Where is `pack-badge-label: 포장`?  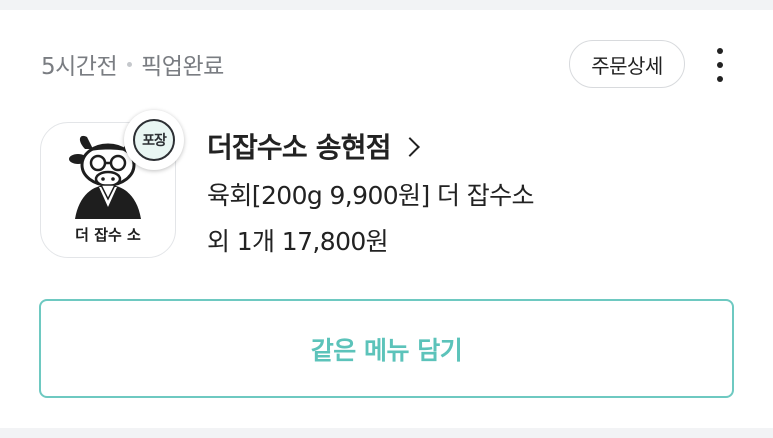
pack-badge-label: 포장 is located at coordinates (154, 141).